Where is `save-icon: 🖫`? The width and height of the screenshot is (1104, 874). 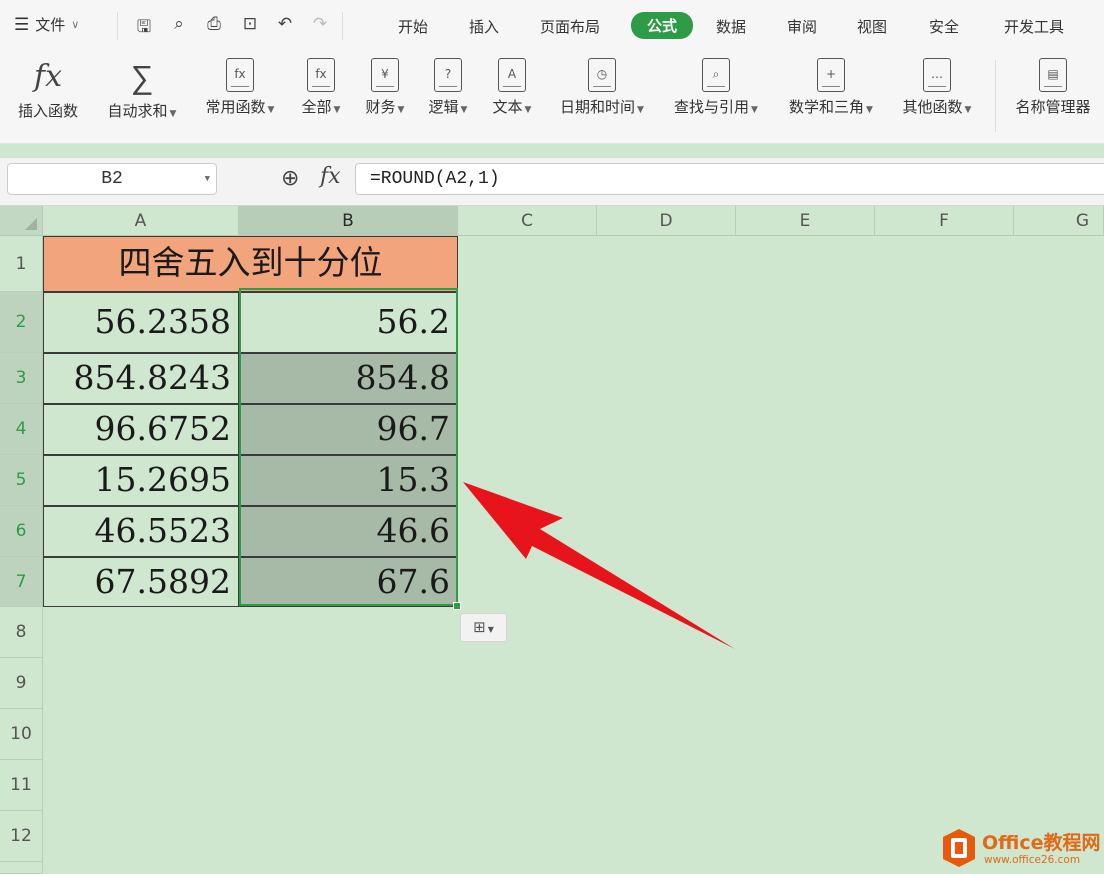
save-icon: 🖫 is located at coordinates (144, 28).